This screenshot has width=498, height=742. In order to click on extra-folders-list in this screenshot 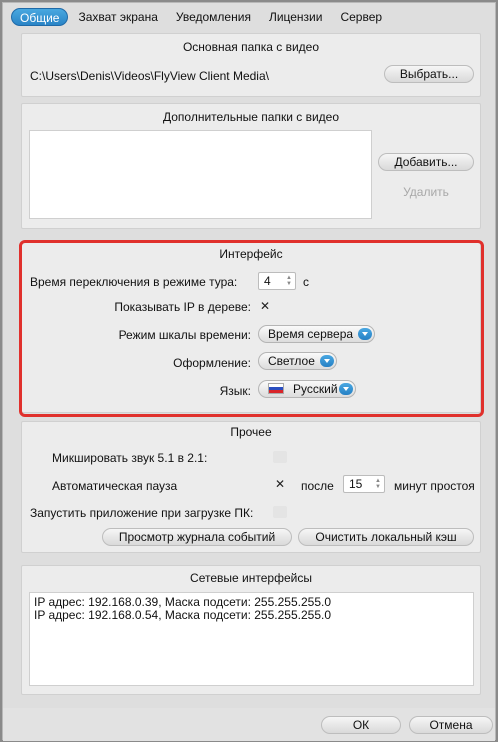, I will do `click(200, 174)`.